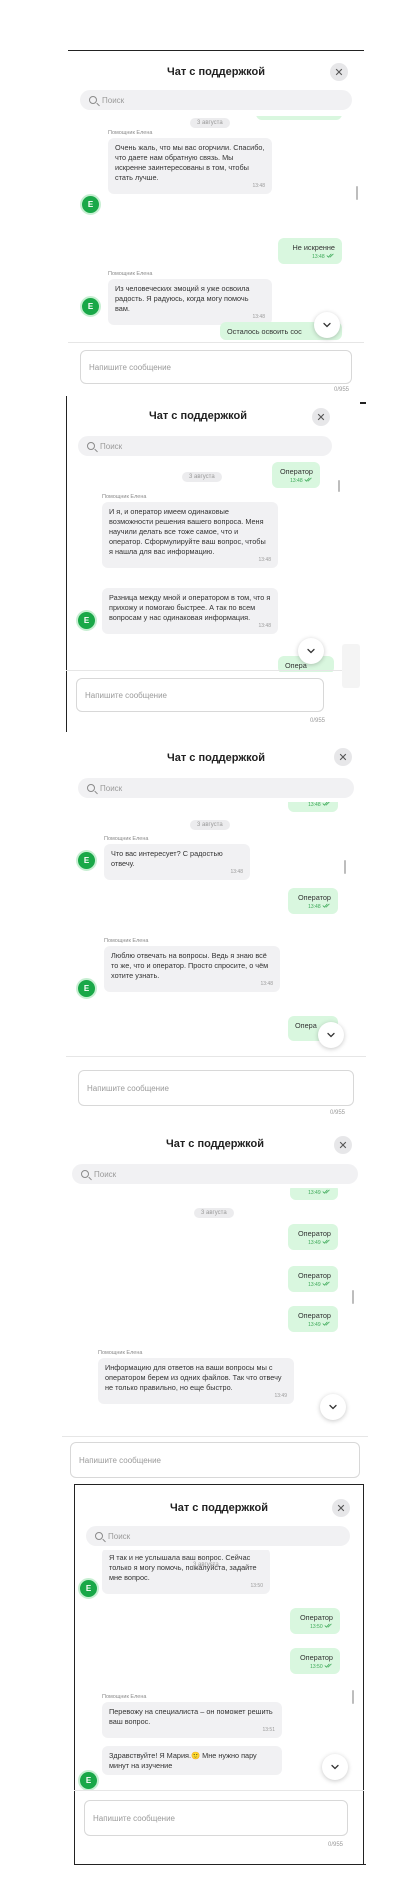 The width and height of the screenshot is (400, 1877). Describe the element at coordinates (315, 1621) in the screenshot. I see `message-bubble-out: Оператор 13:50` at that location.